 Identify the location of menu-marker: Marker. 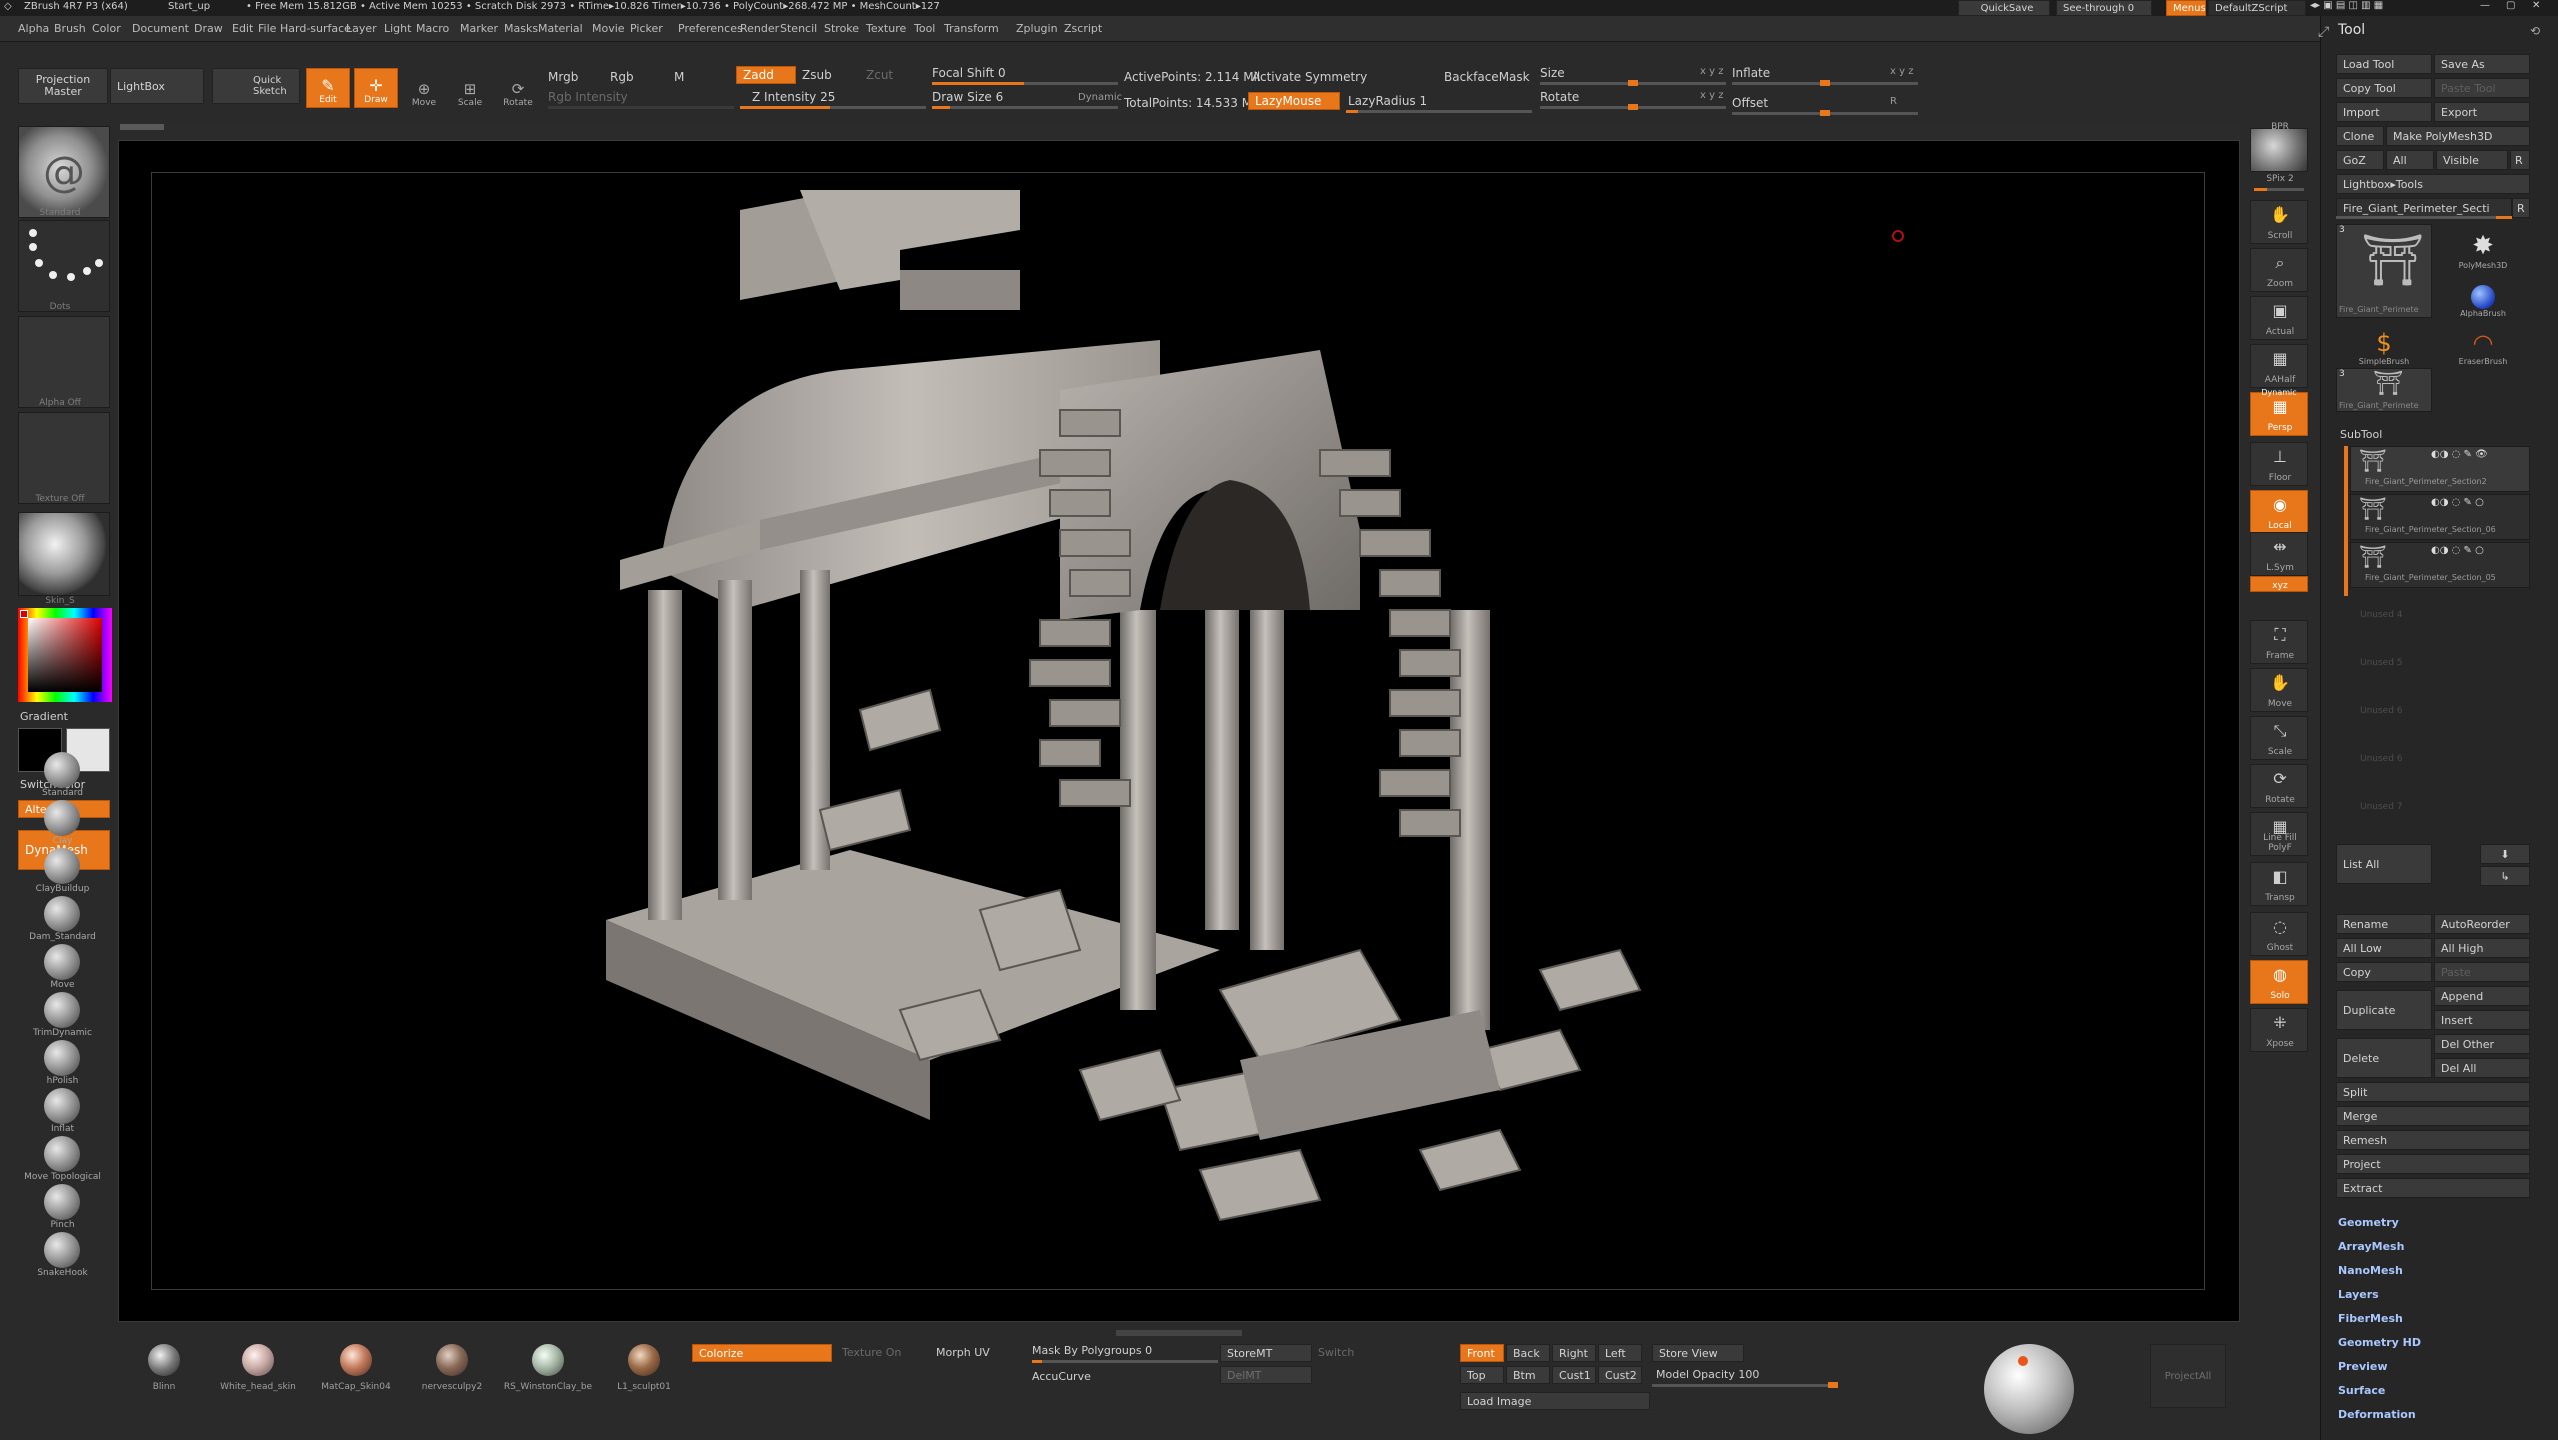
(479, 28).